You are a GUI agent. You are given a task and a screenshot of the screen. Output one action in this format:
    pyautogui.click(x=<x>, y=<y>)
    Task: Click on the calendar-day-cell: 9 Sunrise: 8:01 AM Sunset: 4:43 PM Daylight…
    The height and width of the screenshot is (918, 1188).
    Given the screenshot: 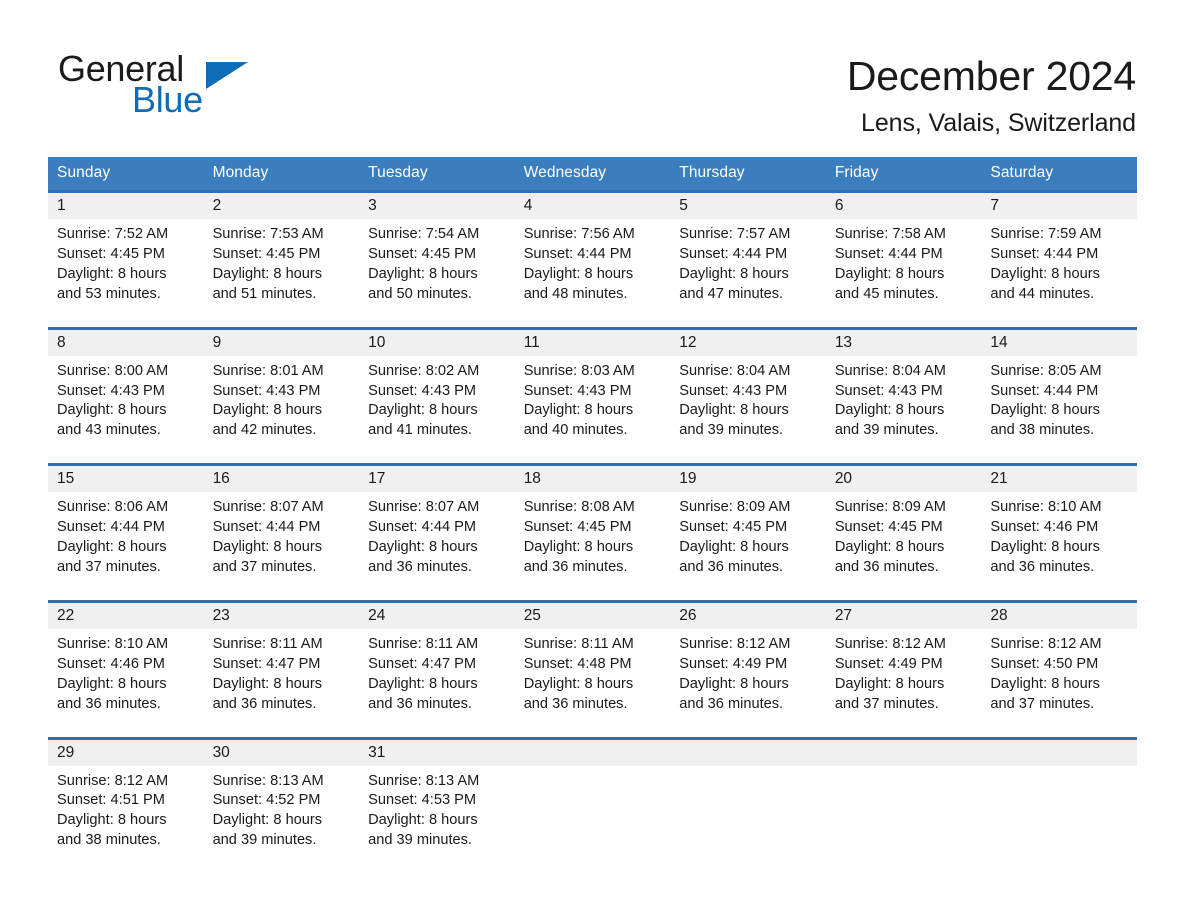 What is the action you would take?
    pyautogui.click(x=281, y=384)
    